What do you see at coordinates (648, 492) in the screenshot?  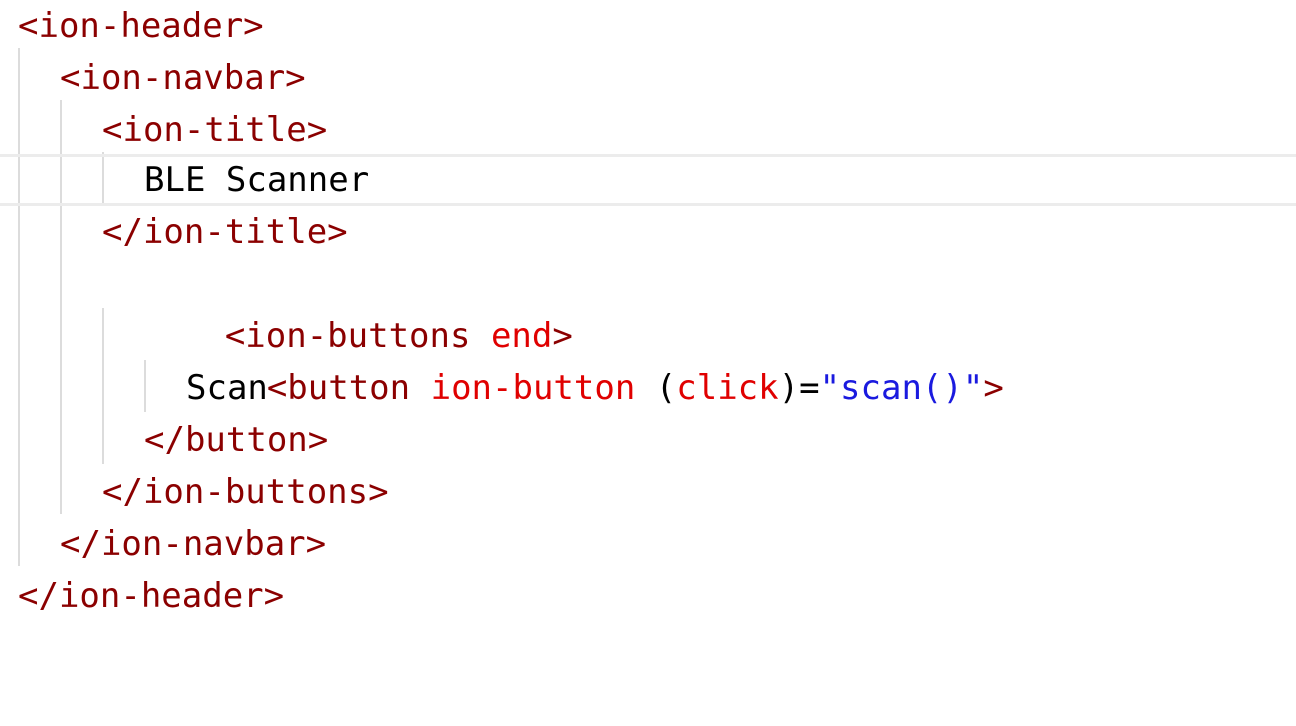 I see `code-line: </ion-buttons>` at bounding box center [648, 492].